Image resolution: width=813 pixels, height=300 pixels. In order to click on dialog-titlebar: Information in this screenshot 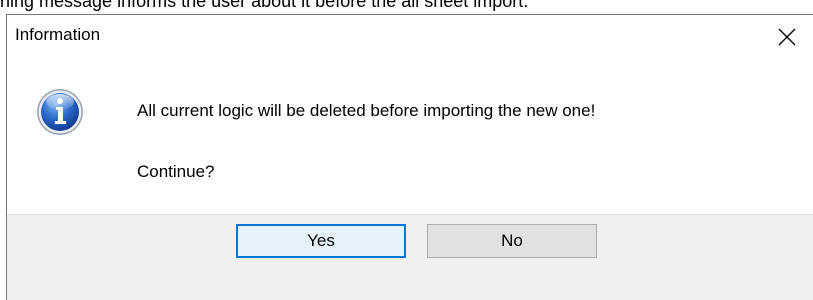, I will do `click(410, 37)`.